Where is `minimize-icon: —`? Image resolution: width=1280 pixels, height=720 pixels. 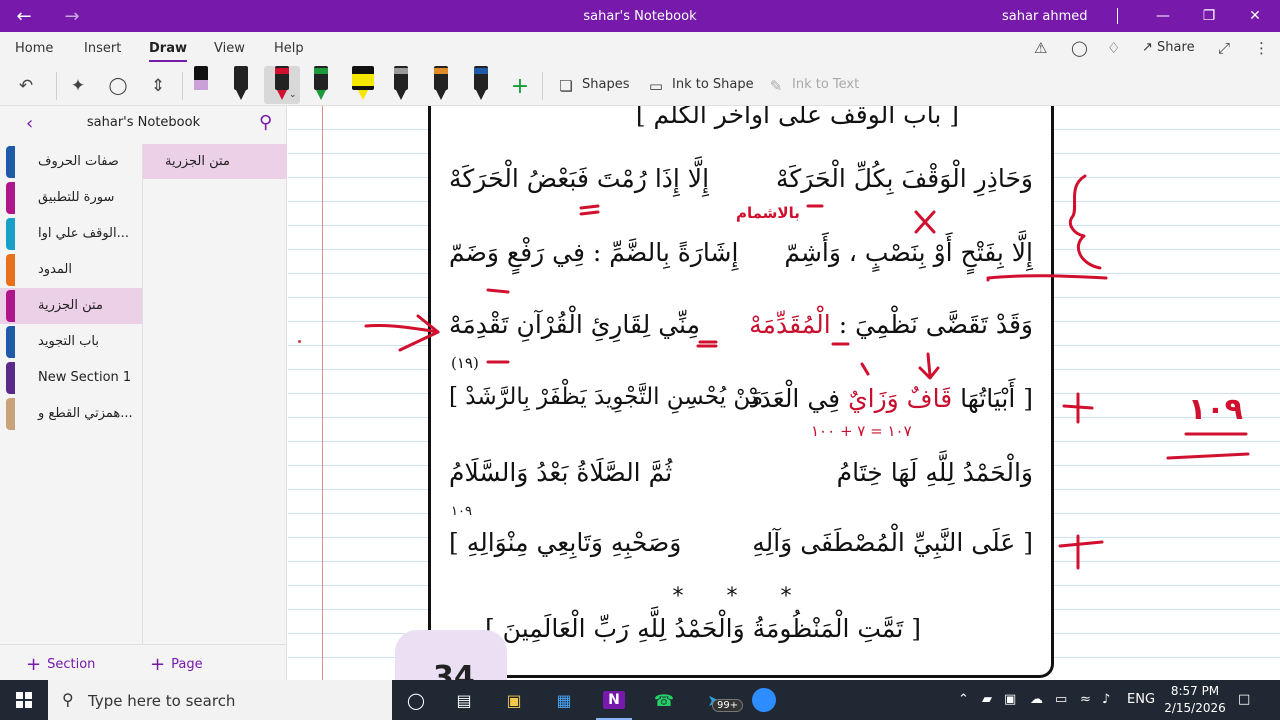
minimize-icon: — is located at coordinates (1163, 16).